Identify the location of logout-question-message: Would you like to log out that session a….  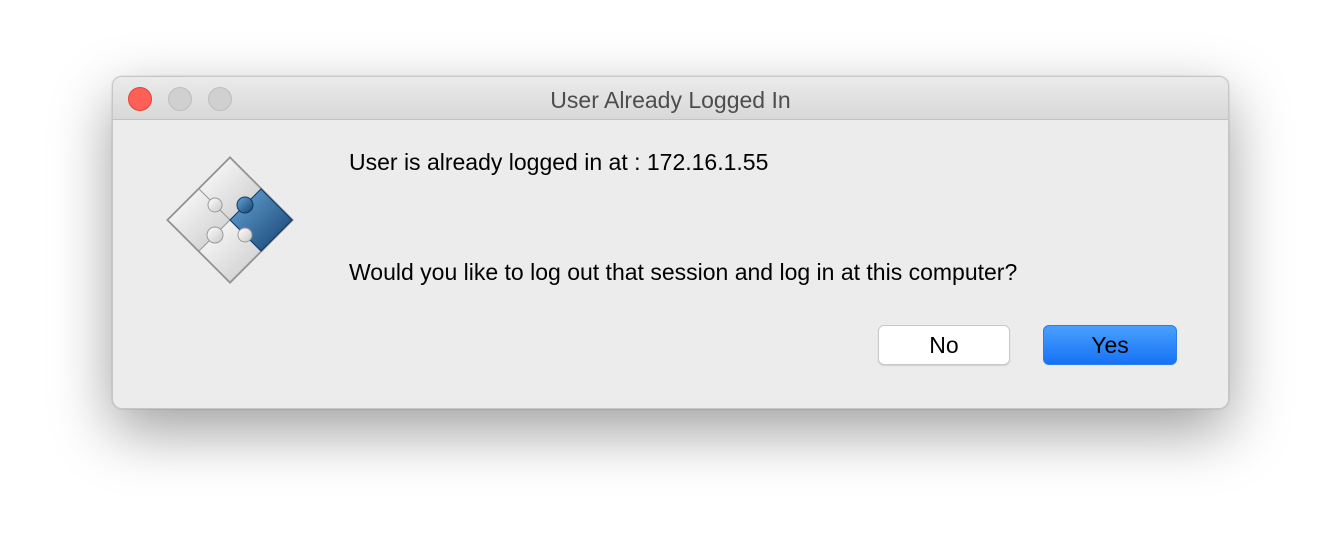
(683, 272).